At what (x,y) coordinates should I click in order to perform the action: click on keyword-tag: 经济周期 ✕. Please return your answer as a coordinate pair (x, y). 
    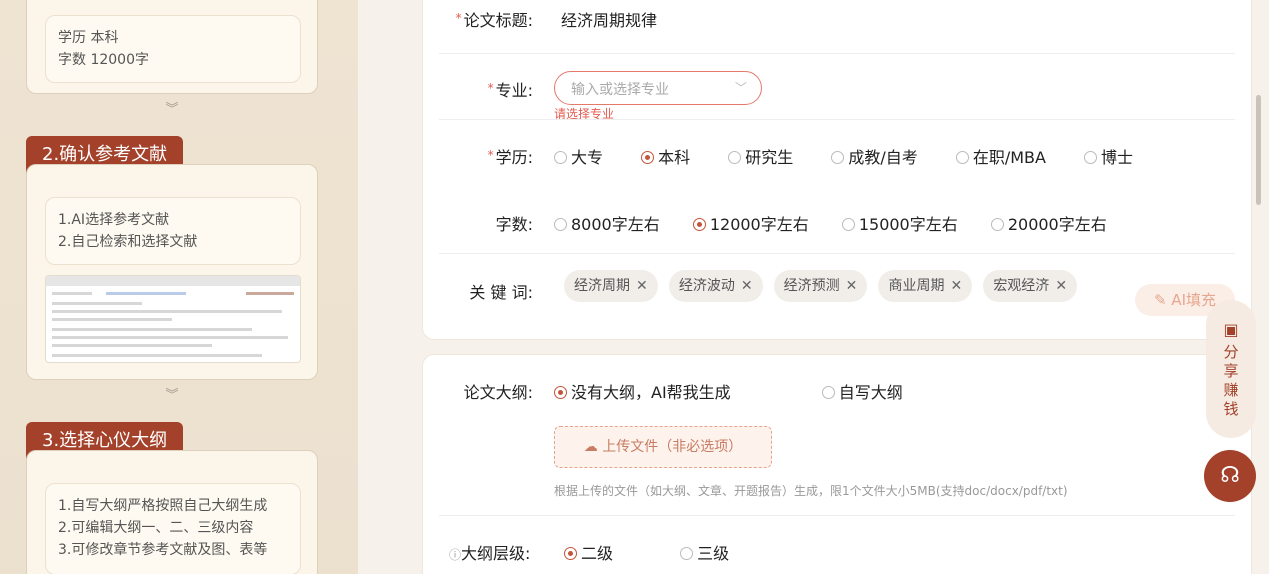
    Looking at the image, I should click on (611, 286).